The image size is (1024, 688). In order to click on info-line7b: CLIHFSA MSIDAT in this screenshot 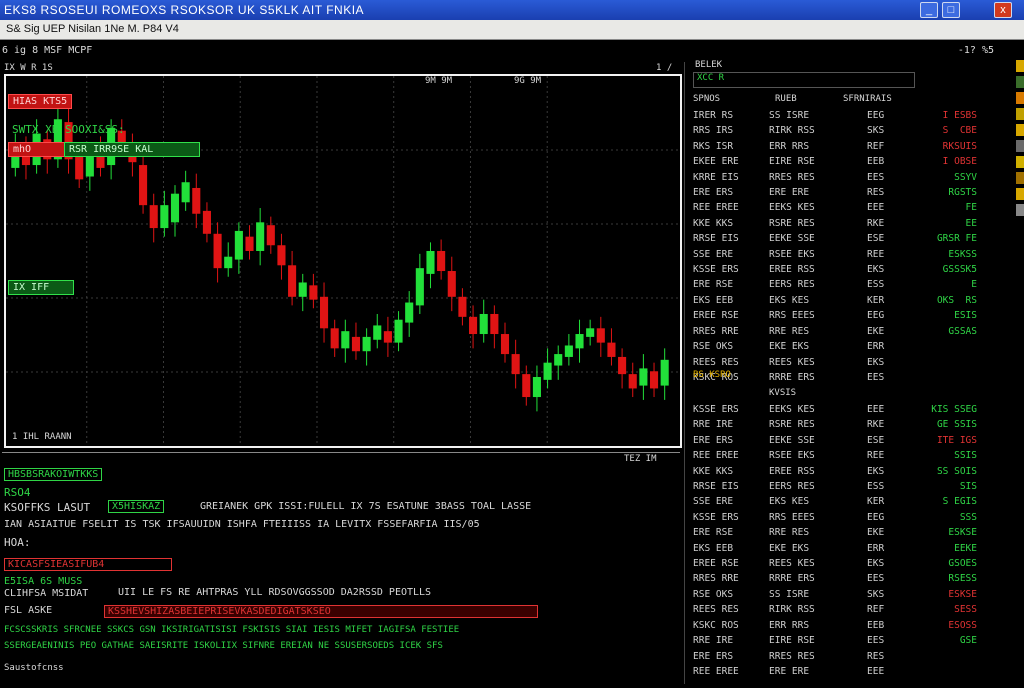, I will do `click(46, 593)`.